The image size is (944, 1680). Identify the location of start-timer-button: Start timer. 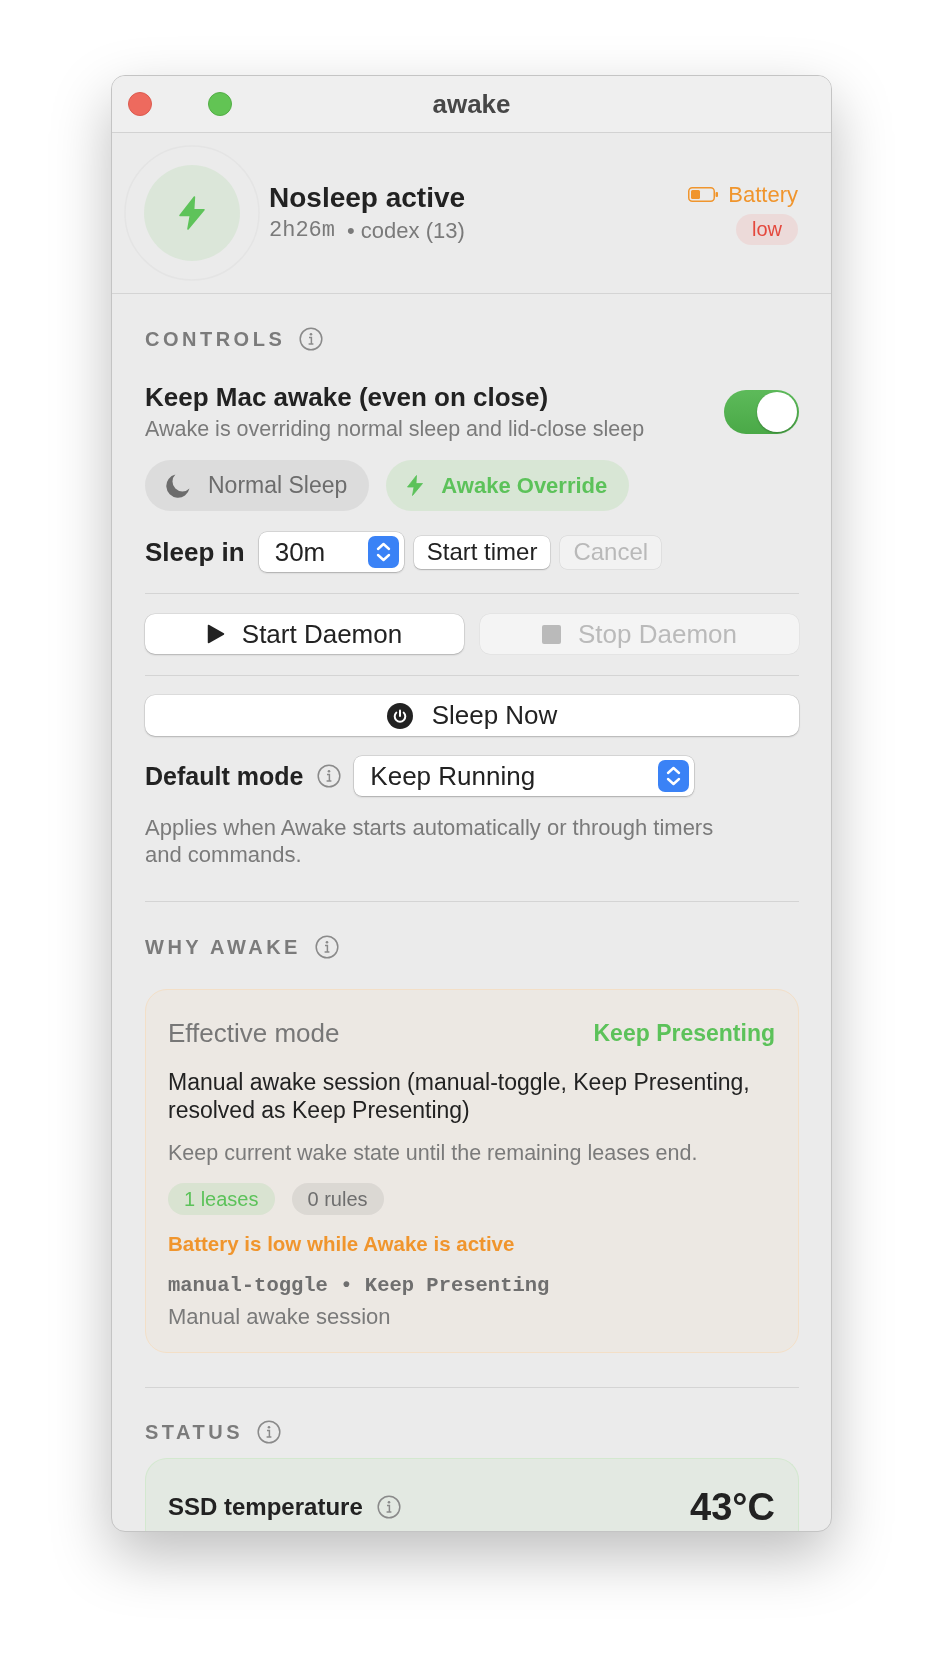
(482, 552).